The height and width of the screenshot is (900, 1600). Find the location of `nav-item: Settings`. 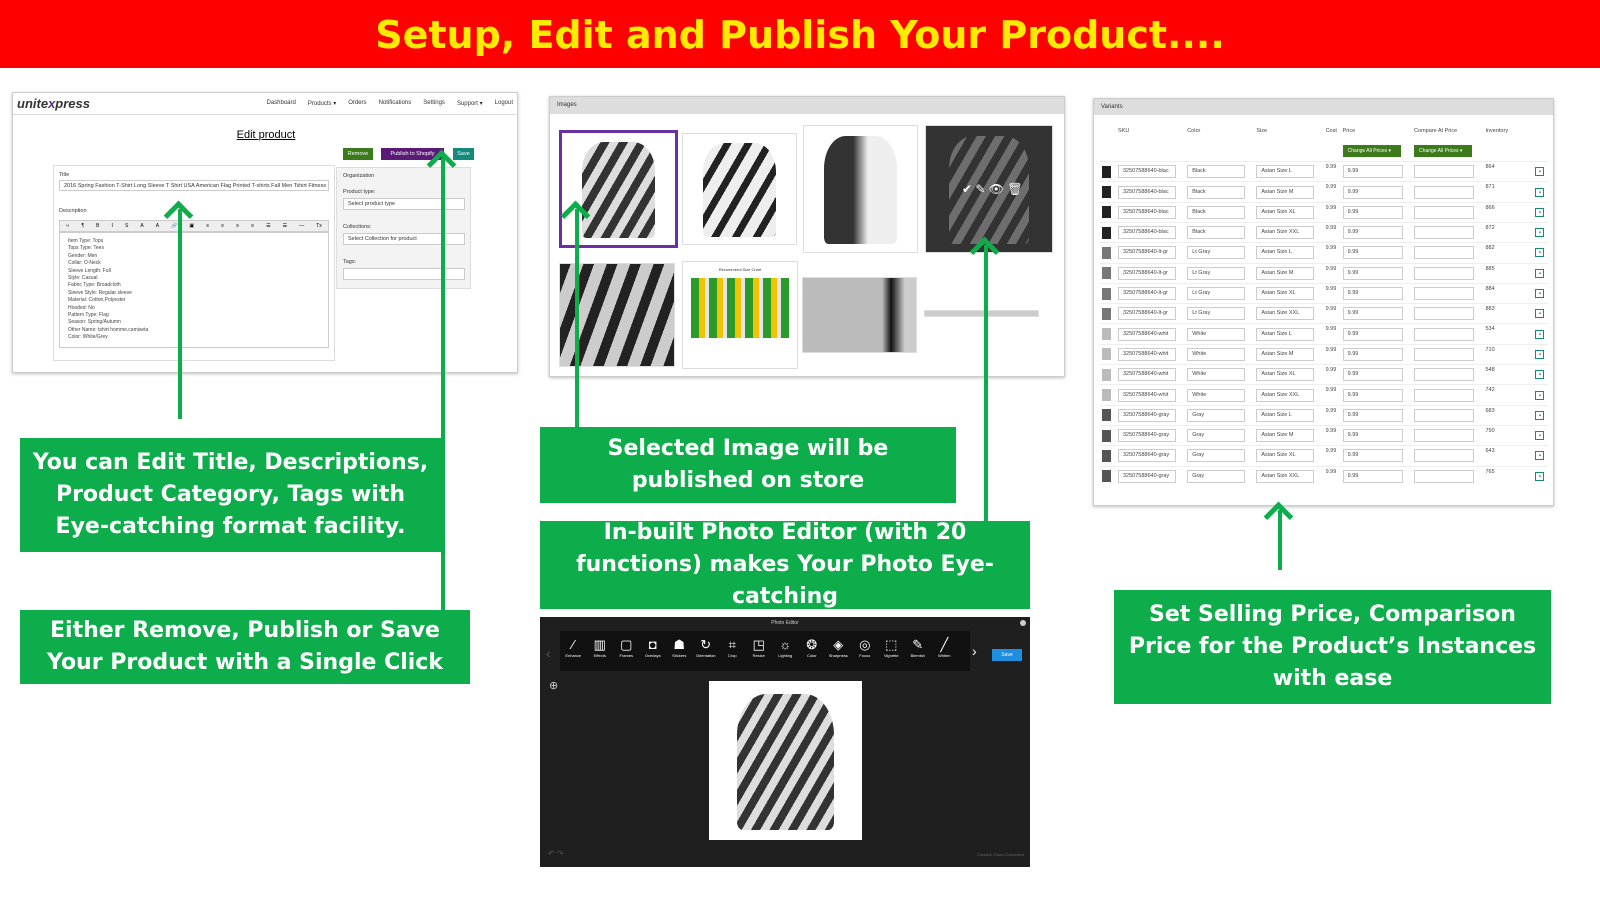

nav-item: Settings is located at coordinates (434, 103).